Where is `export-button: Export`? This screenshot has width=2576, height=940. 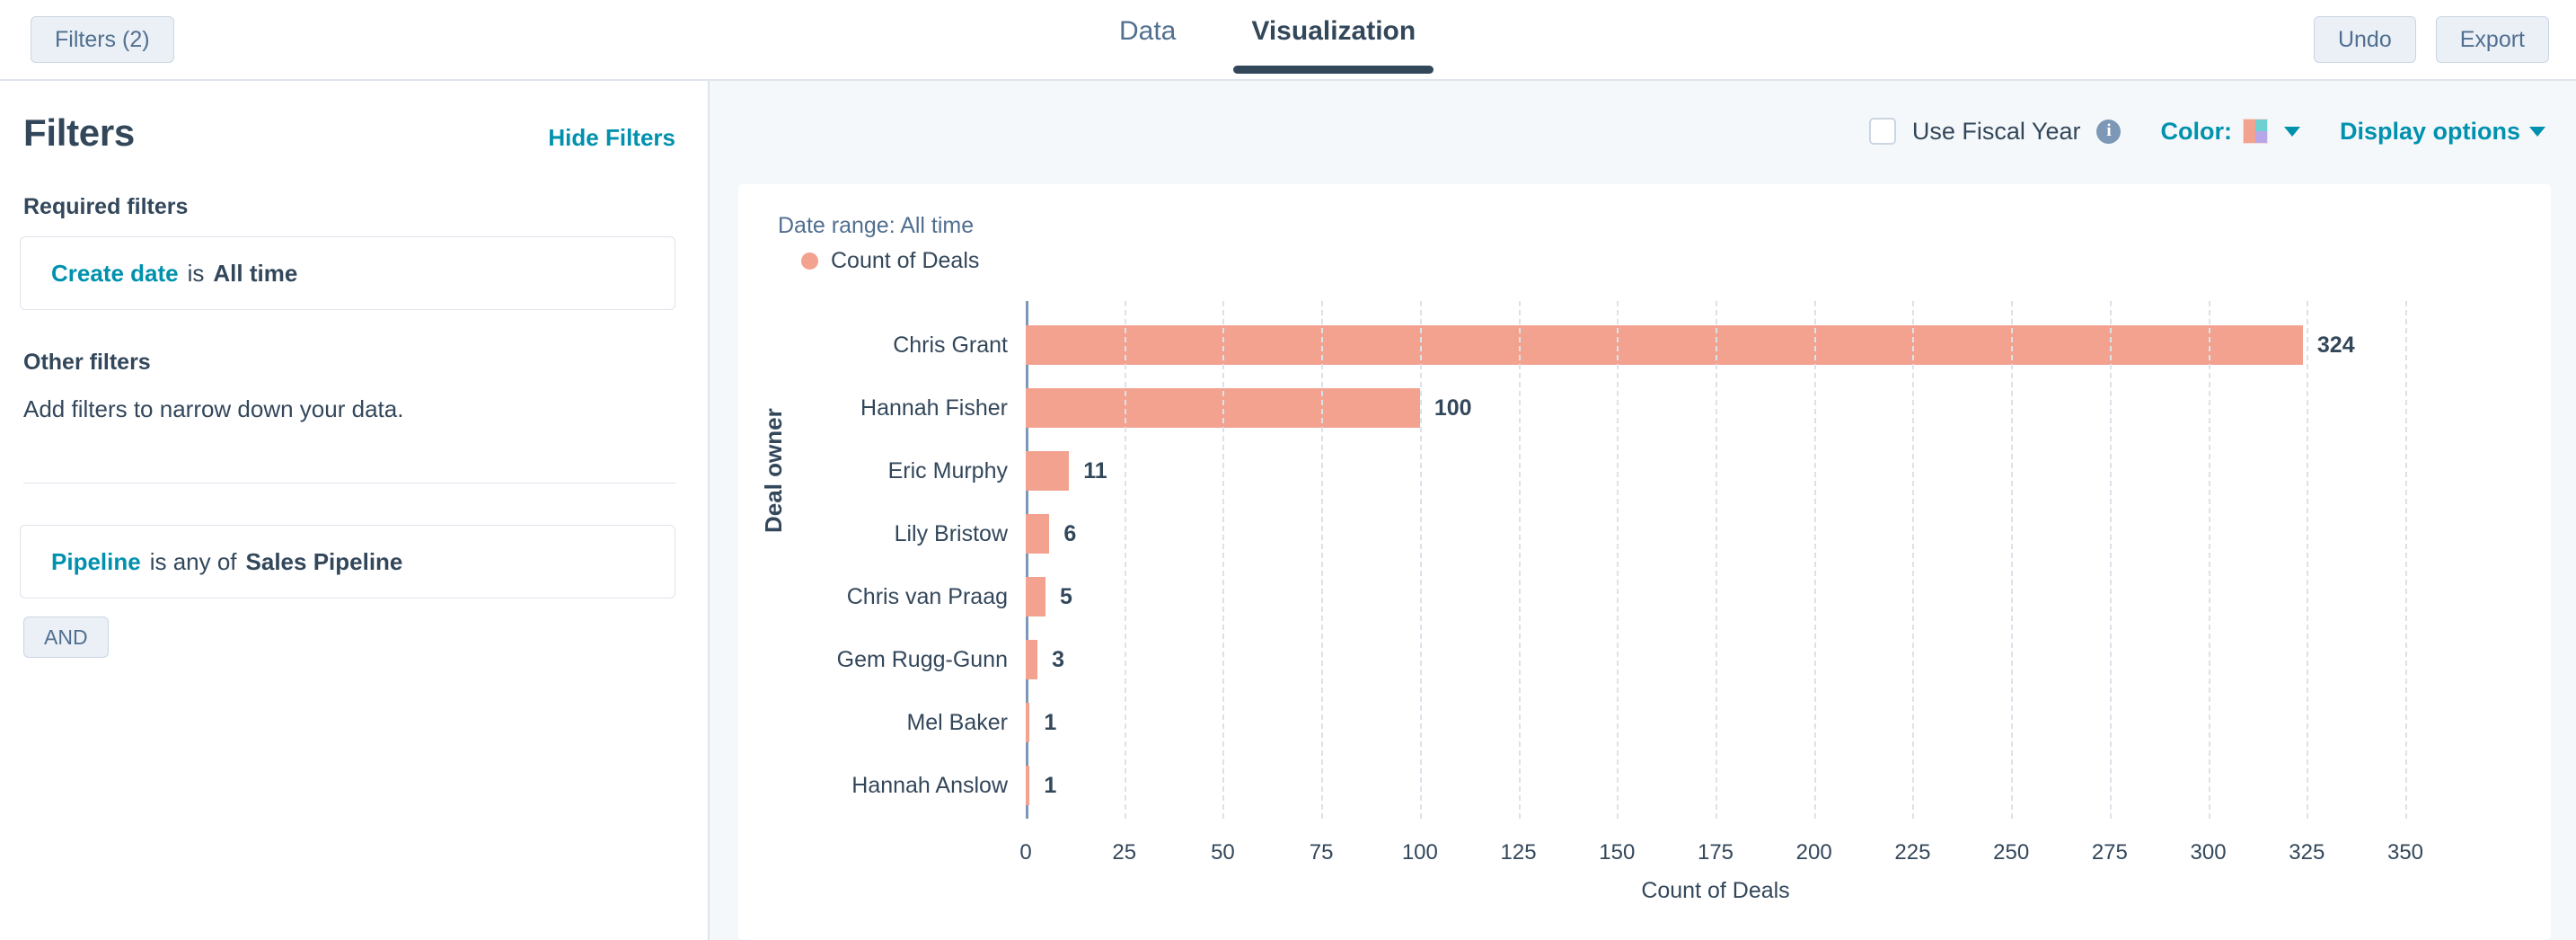
export-button: Export is located at coordinates (2492, 39).